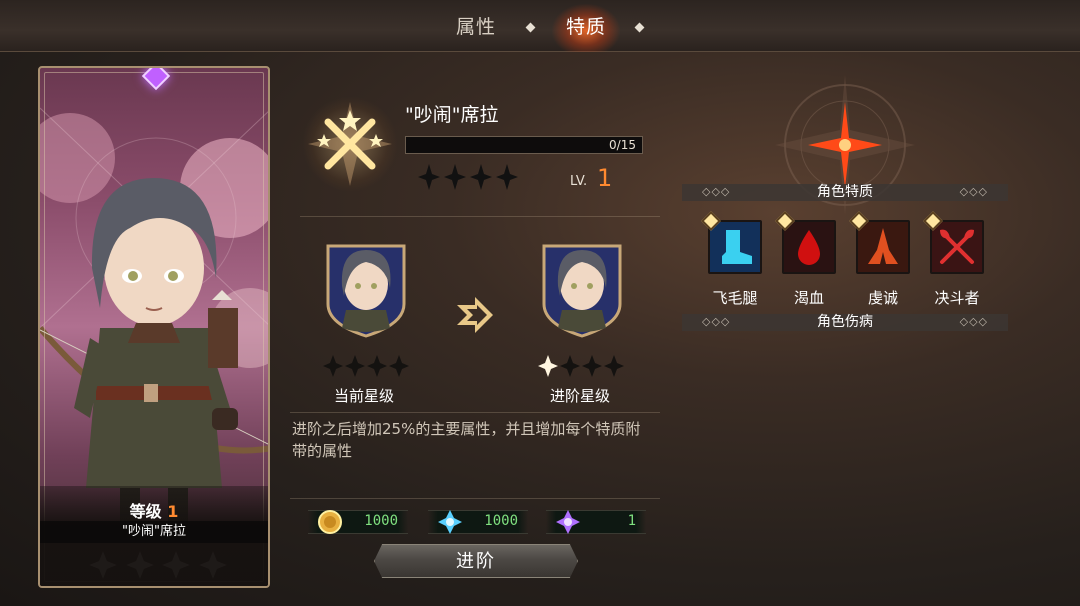  I want to click on next-star-rating, so click(581, 366).